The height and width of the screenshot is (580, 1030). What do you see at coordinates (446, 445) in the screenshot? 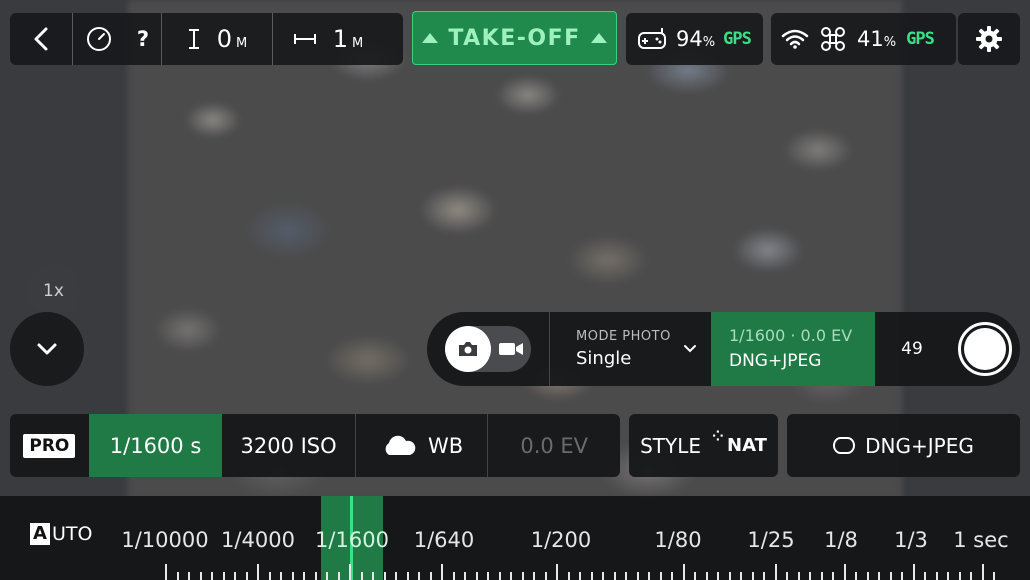
I see `wb-label: WB` at bounding box center [446, 445].